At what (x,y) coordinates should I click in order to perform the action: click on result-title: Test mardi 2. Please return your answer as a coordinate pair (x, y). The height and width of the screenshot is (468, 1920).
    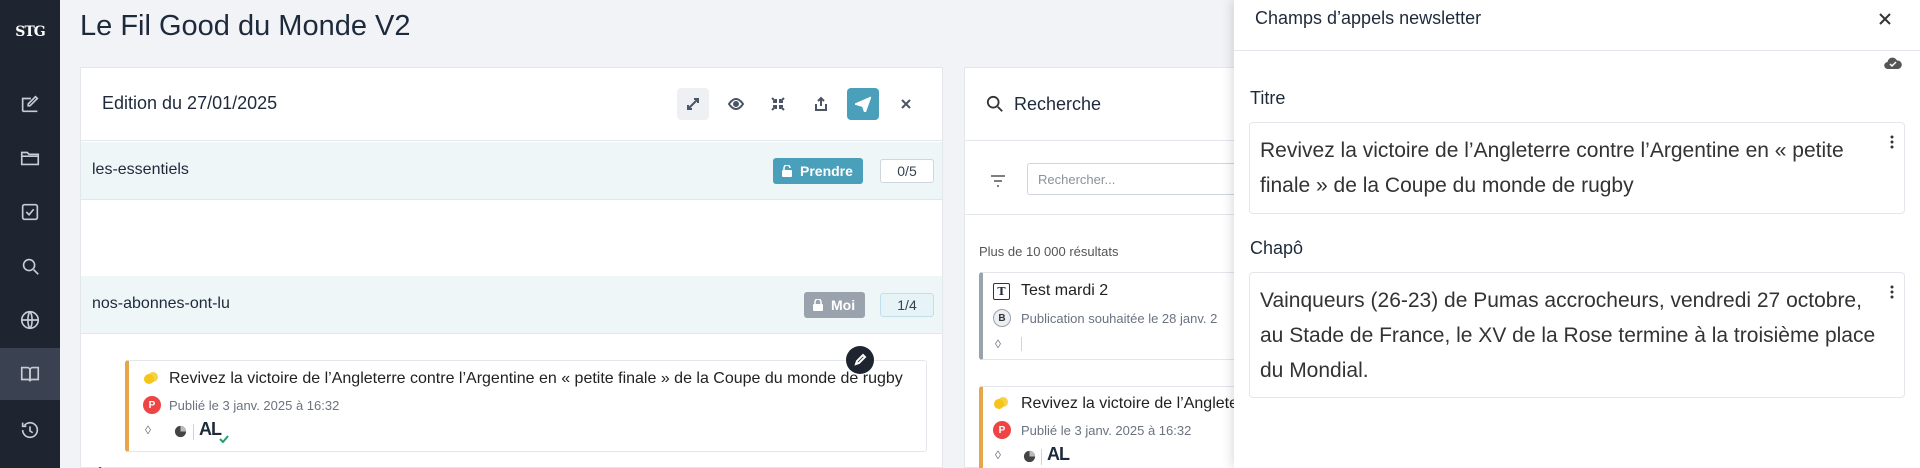
    Looking at the image, I should click on (1064, 291).